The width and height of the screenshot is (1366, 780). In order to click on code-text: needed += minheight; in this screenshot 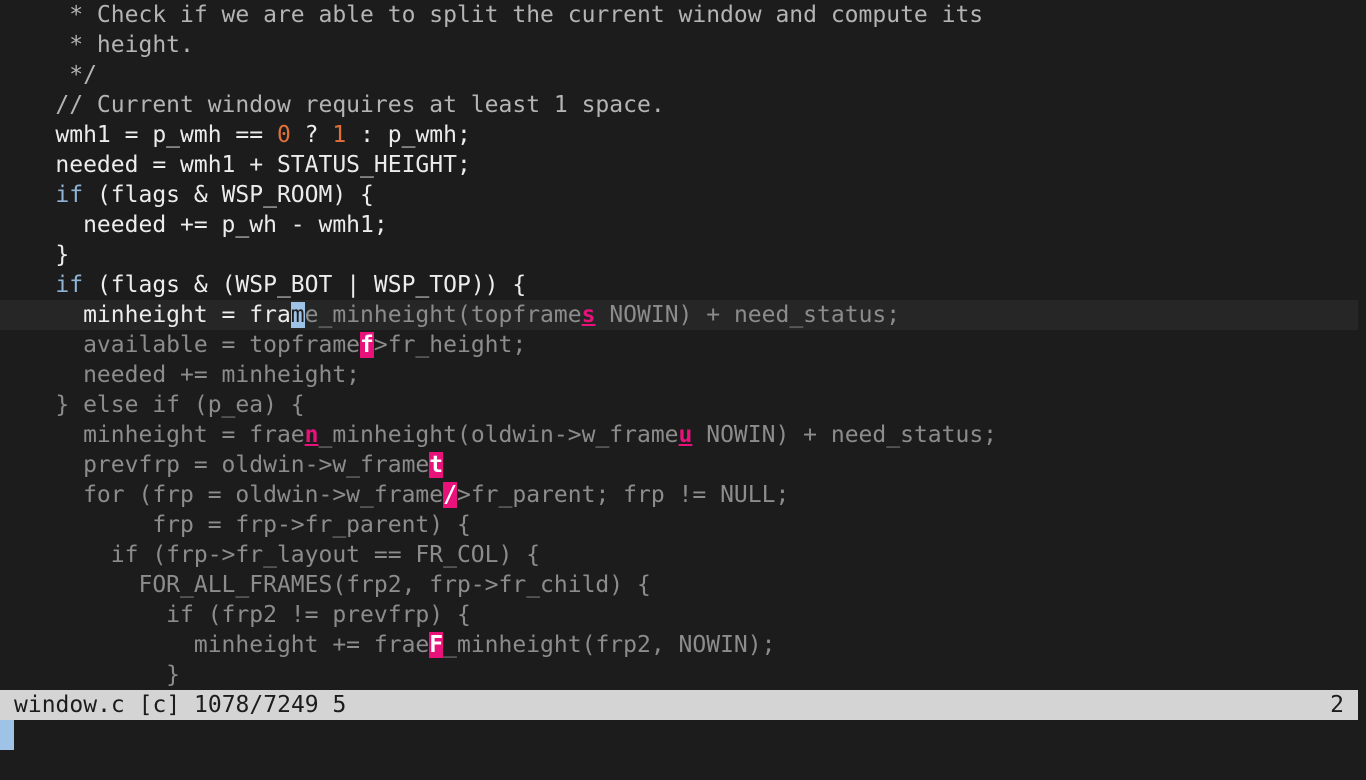, I will do `click(180, 375)`.